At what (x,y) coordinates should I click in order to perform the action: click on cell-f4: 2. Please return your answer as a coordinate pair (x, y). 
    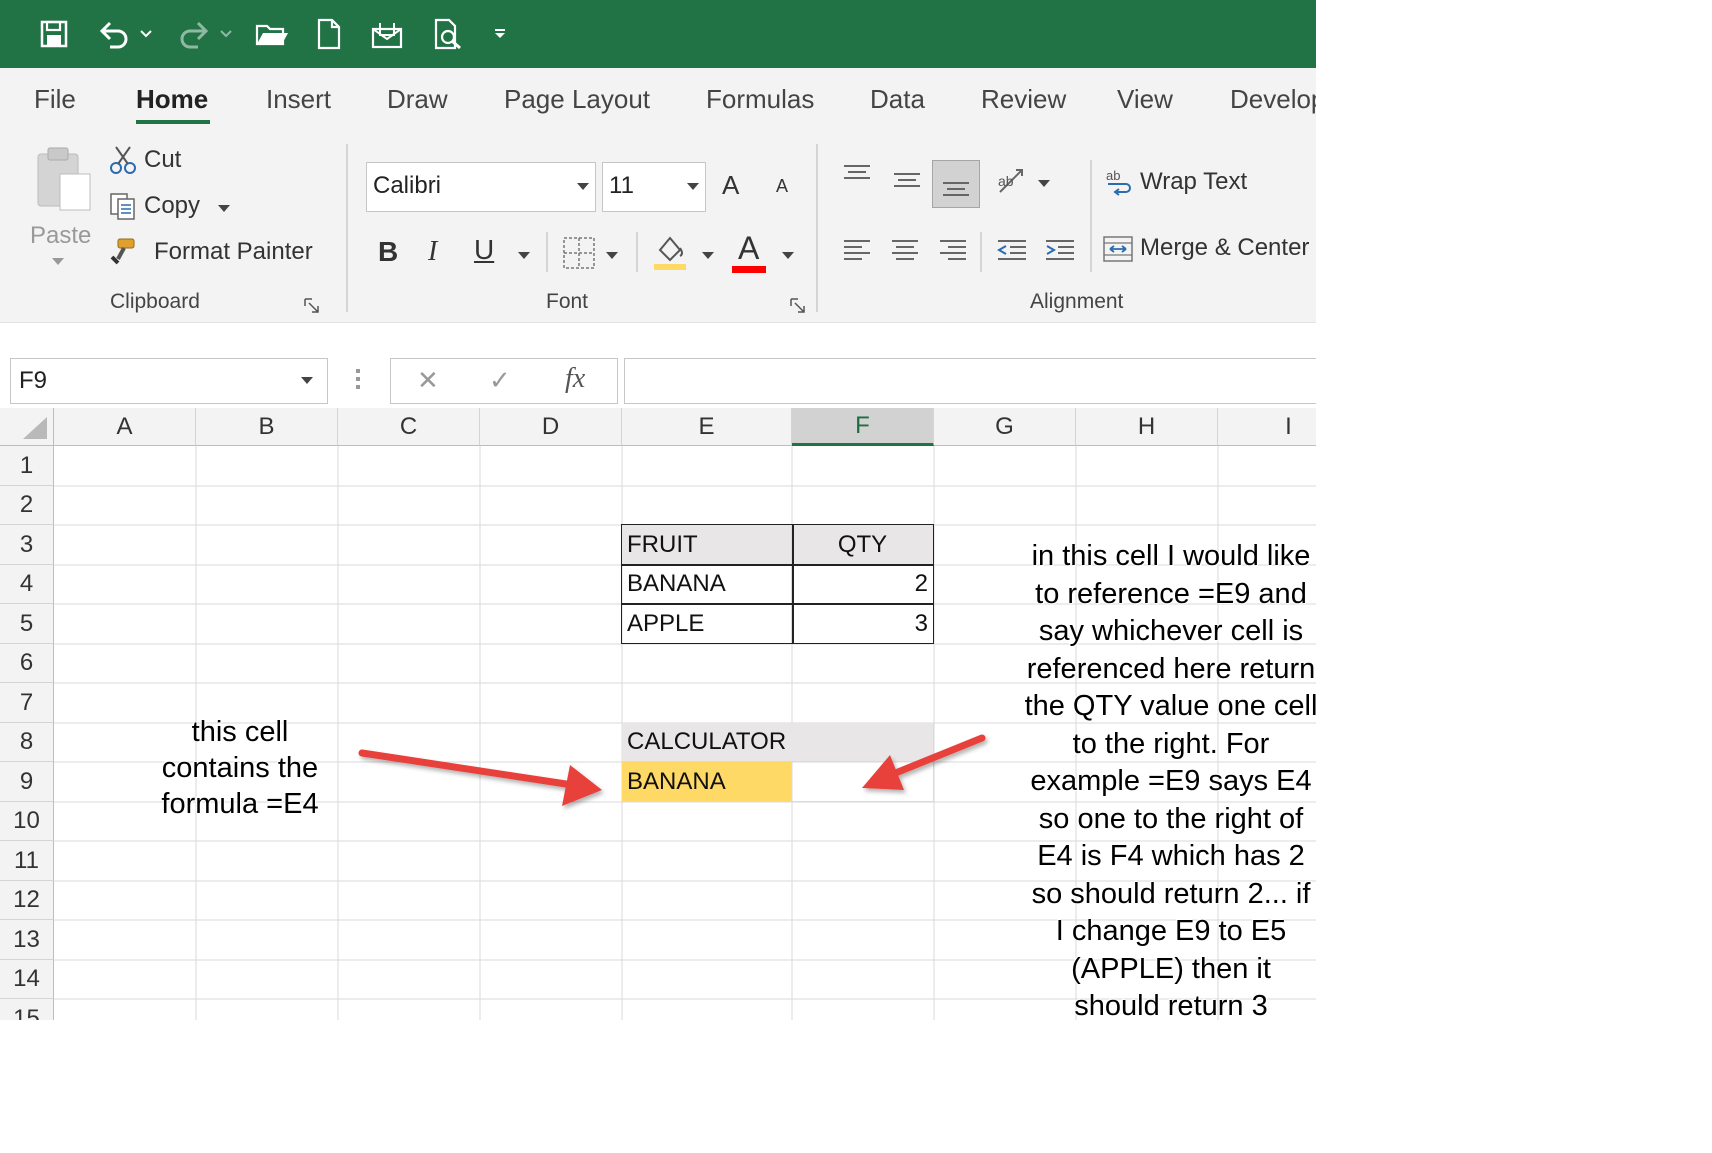
    Looking at the image, I should click on (863, 584).